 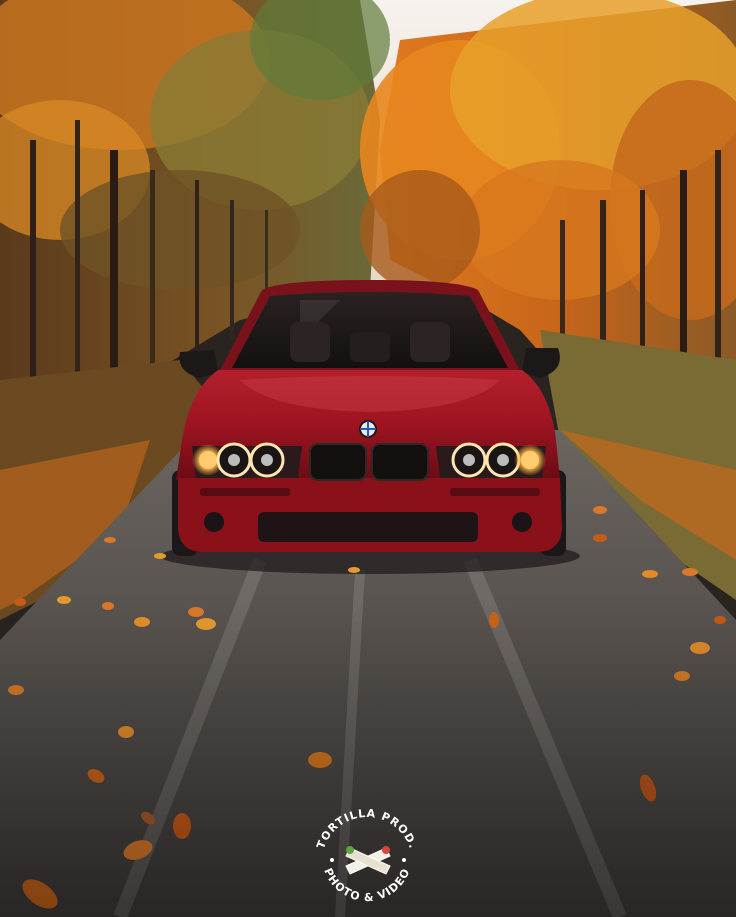 What do you see at coordinates (400, 462) in the screenshot?
I see `kidney-grille-right` at bounding box center [400, 462].